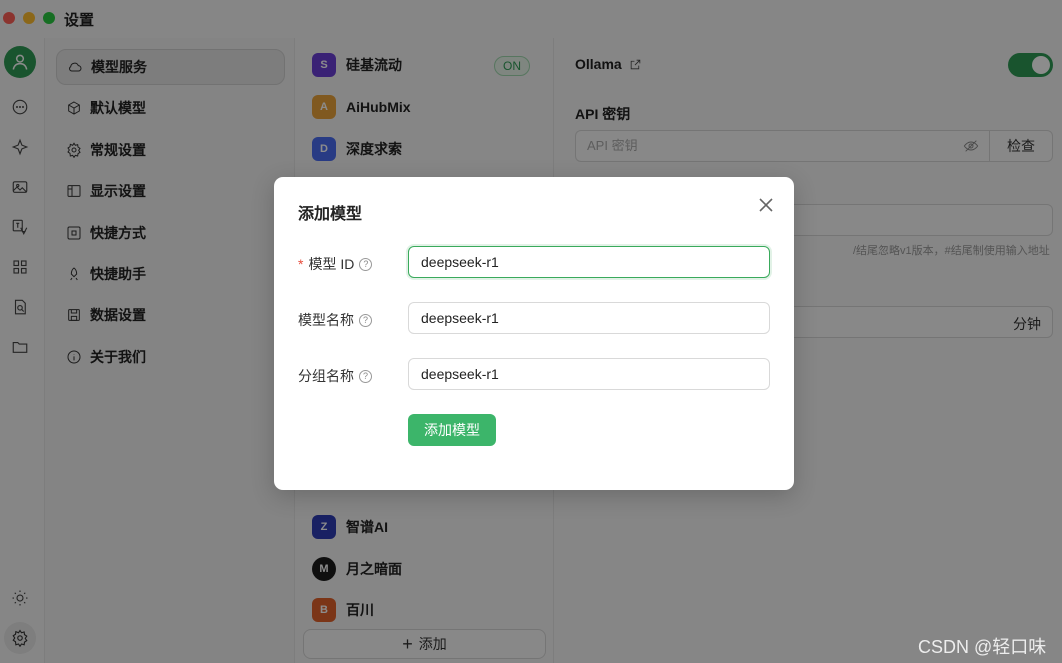 The image size is (1062, 663). I want to click on field-label-text: 分组名称, so click(326, 376).